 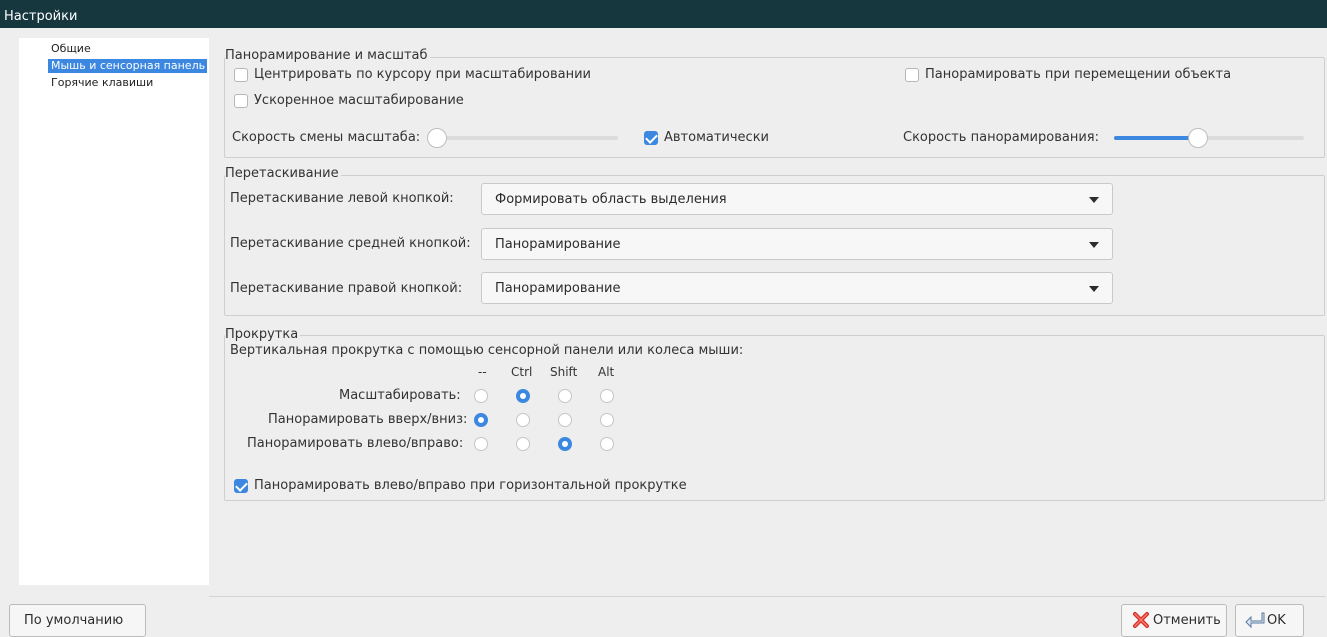 I want to click on enter-arrow-icon, so click(x=1255, y=622).